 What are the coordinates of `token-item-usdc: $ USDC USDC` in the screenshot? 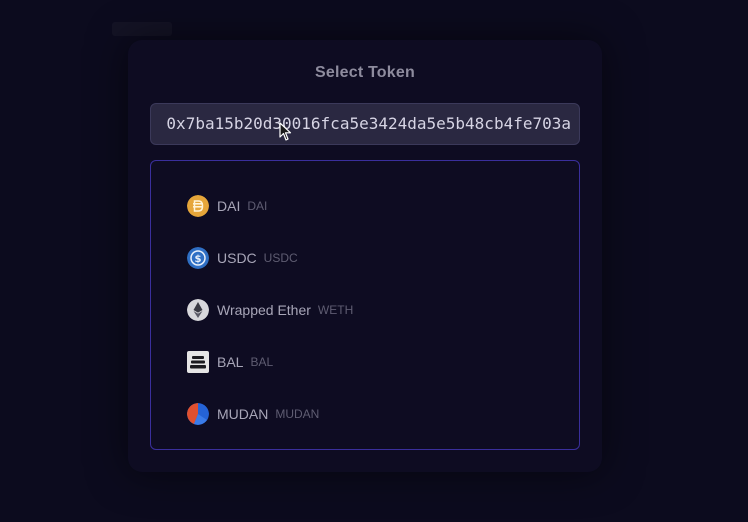 It's located at (242, 258).